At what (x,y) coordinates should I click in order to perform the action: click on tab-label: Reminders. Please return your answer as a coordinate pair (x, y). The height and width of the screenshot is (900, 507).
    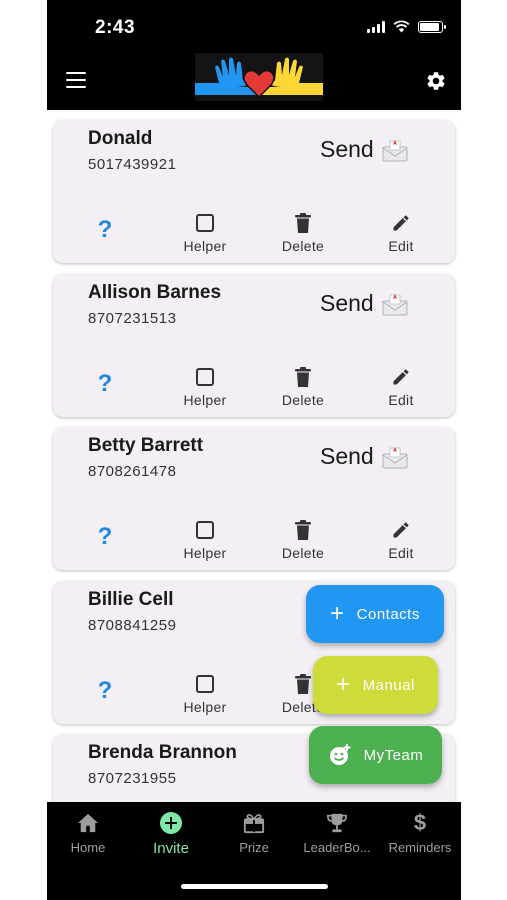
    Looking at the image, I should click on (420, 847).